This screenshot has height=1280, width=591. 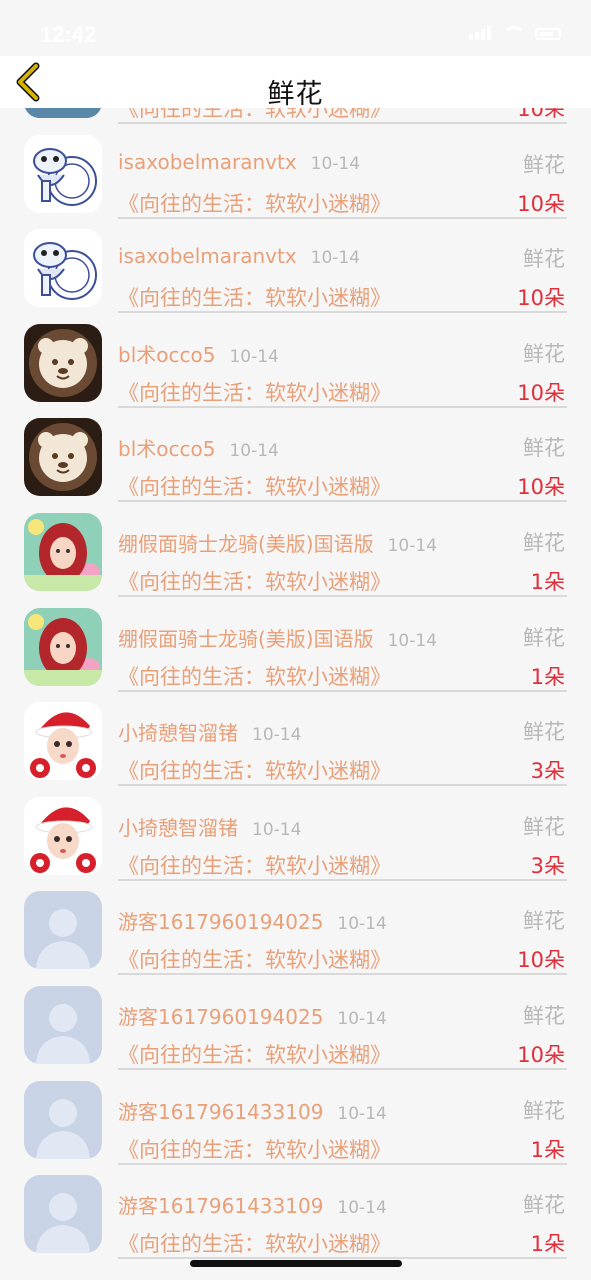 What do you see at coordinates (481, 33) in the screenshot?
I see `signal-icon` at bounding box center [481, 33].